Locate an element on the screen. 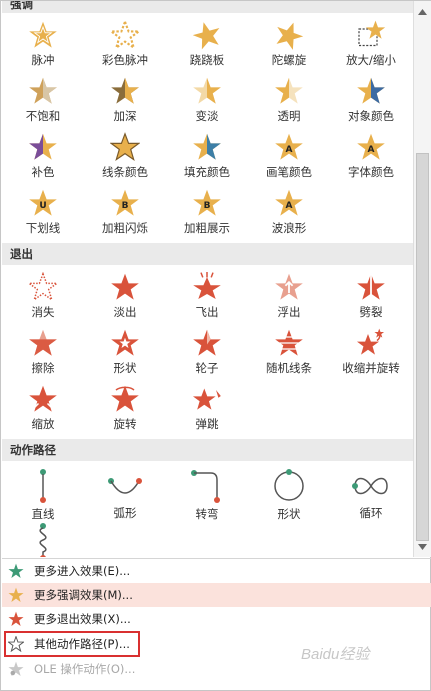  effect-tile-underline-star: U 下划线 is located at coordinates (43, 213).